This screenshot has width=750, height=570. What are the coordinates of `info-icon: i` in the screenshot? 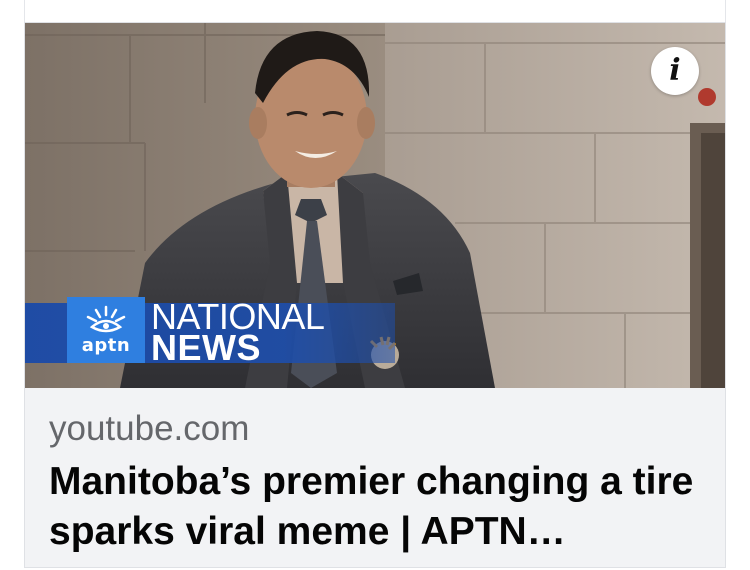 It's located at (675, 70).